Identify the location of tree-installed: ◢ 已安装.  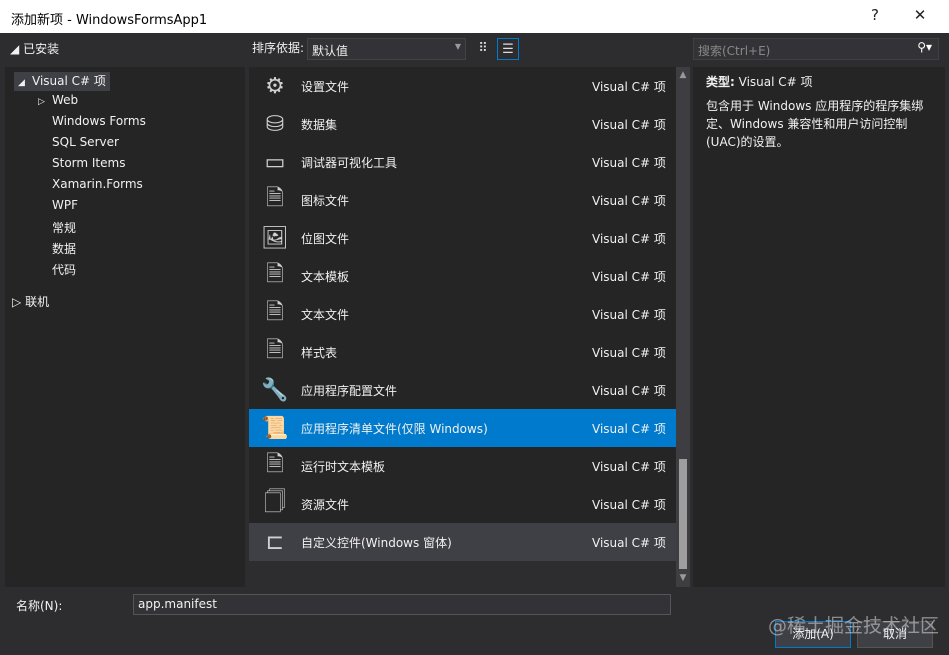
(34, 48).